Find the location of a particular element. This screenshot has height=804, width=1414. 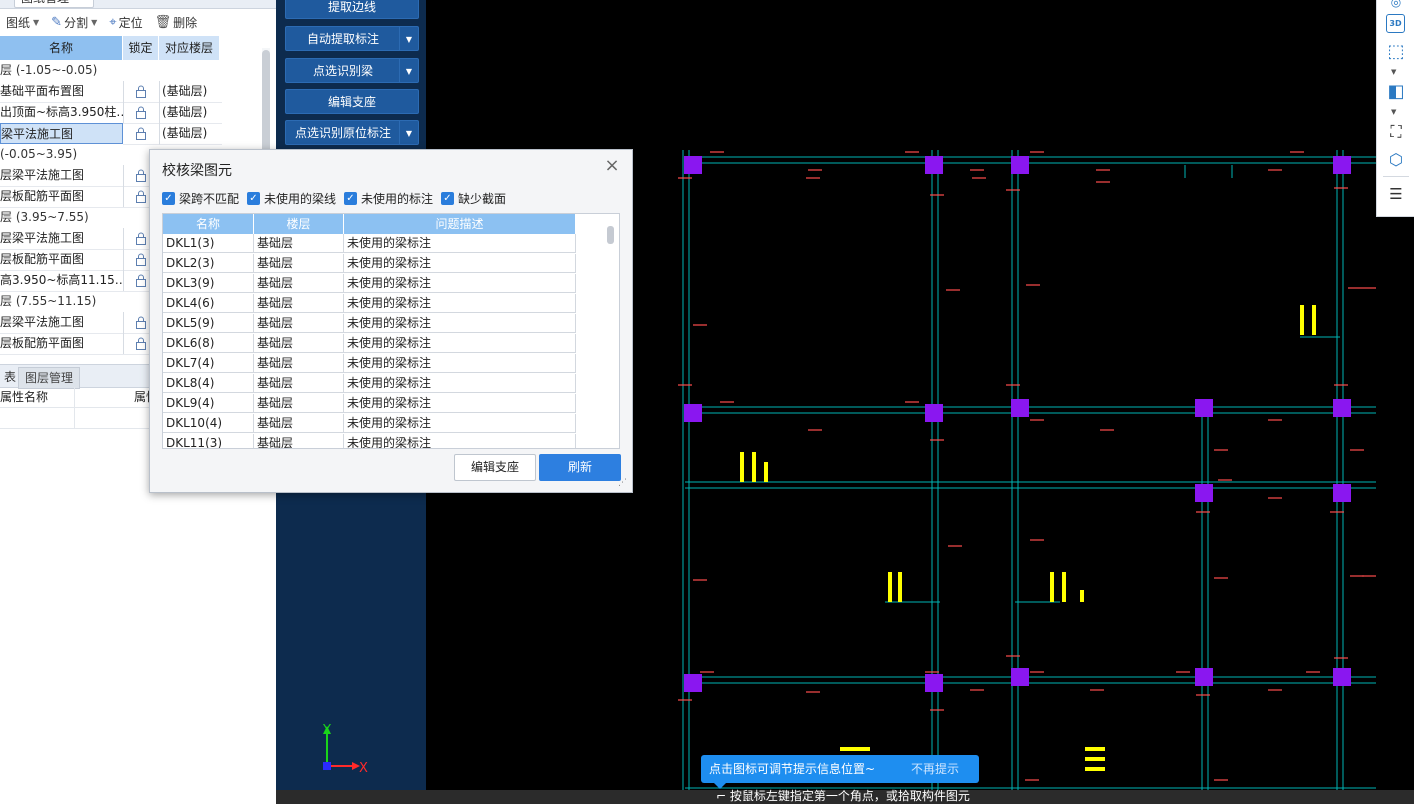

checkbox-span-mismatch: ✓ 梁跨不匹配 is located at coordinates (200, 198).